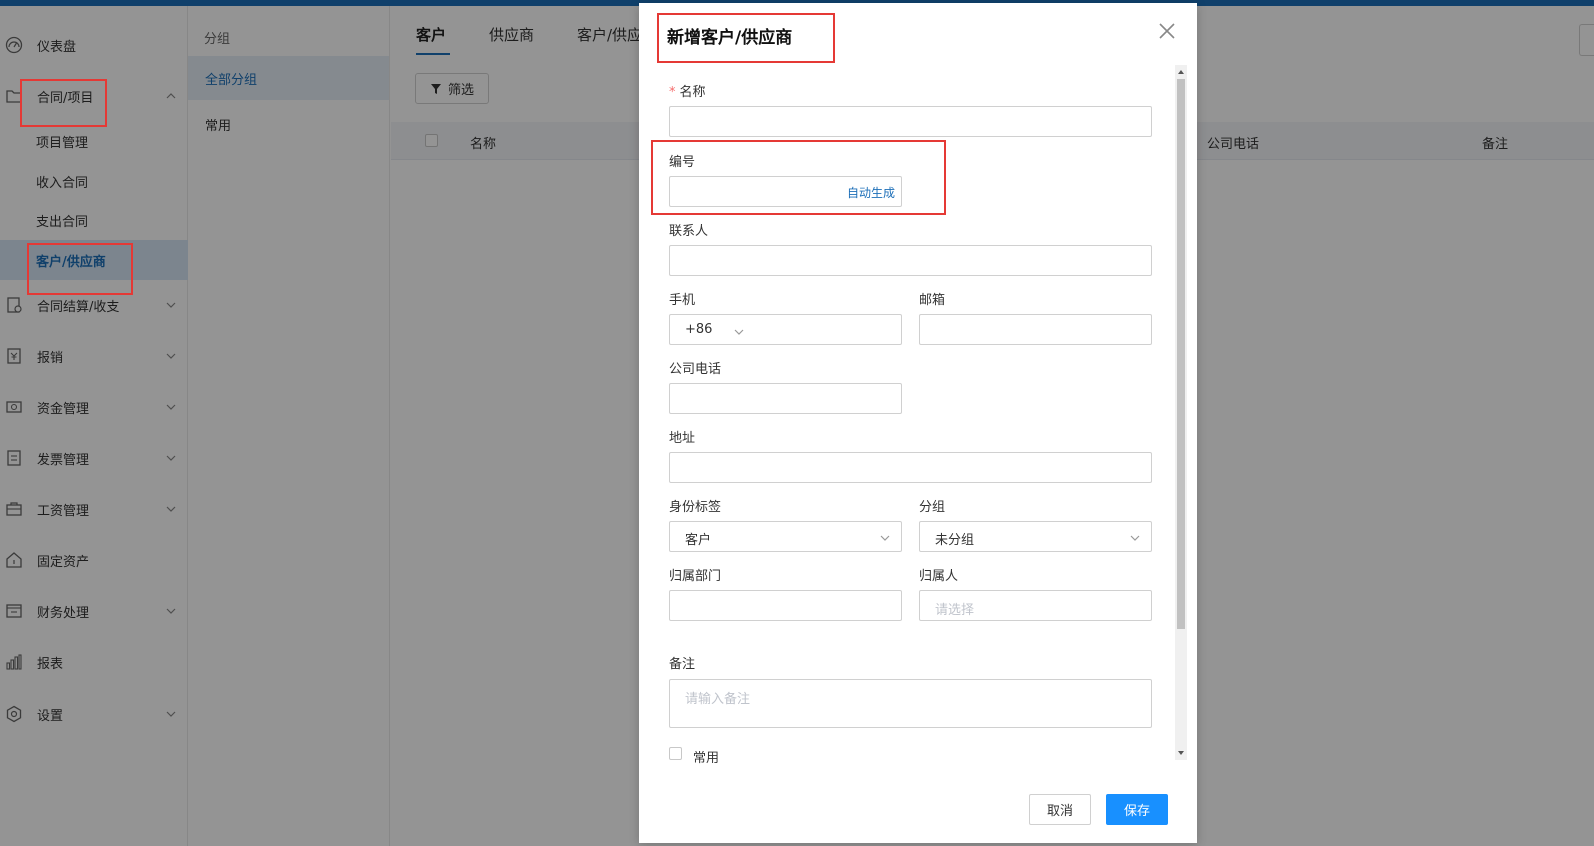 This screenshot has width=1594, height=846. What do you see at coordinates (932, 300) in the screenshot?
I see `email-label: 邮箱` at bounding box center [932, 300].